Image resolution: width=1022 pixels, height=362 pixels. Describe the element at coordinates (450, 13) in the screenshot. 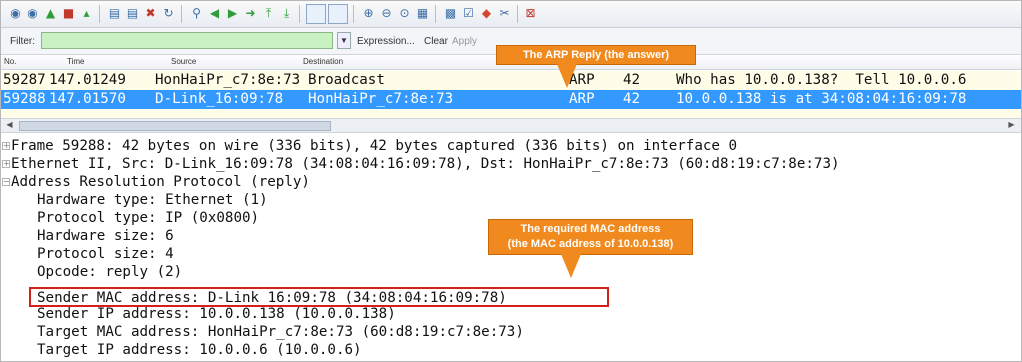

I see `capture-filters-icon: ▩` at that location.